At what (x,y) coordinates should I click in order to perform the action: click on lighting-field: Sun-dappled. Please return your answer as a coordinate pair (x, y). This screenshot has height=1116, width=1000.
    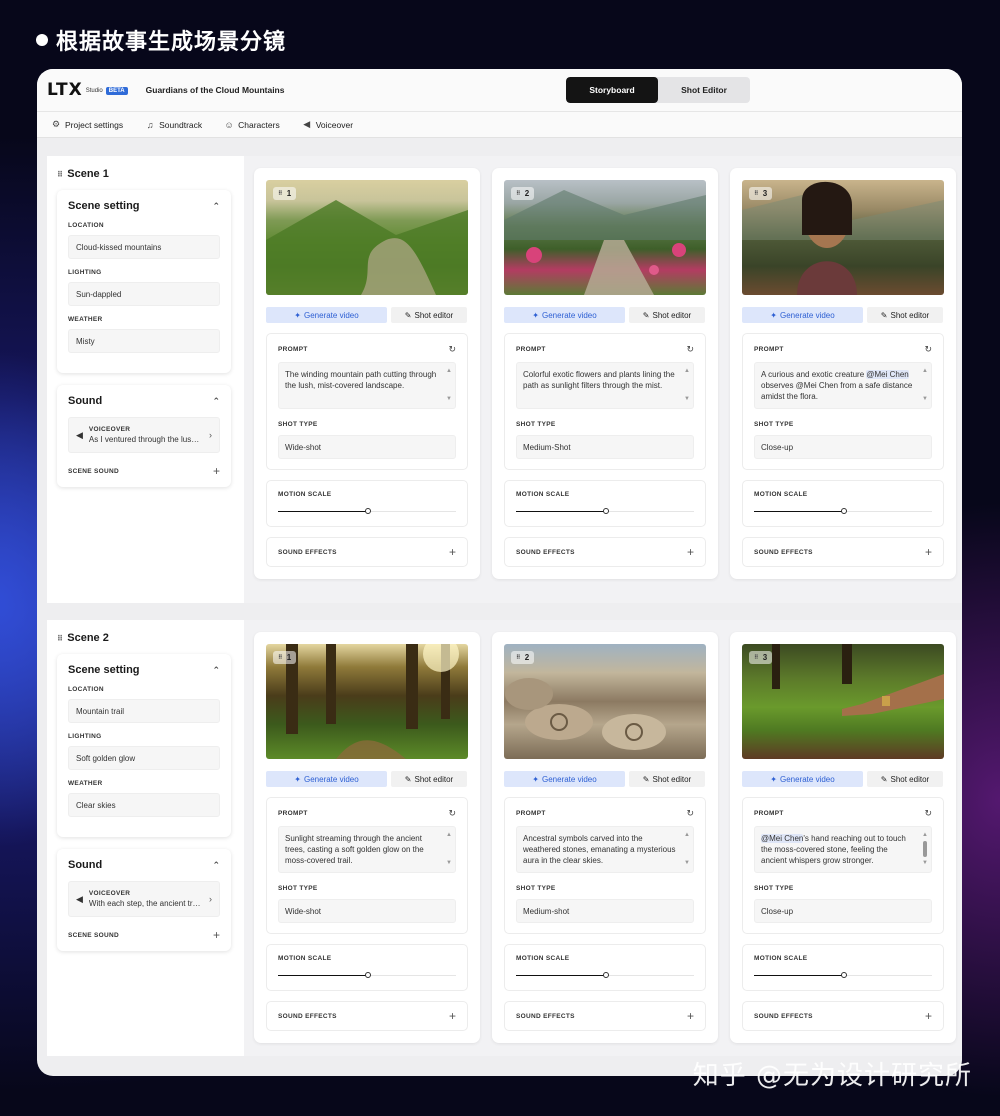
    Looking at the image, I should click on (144, 294).